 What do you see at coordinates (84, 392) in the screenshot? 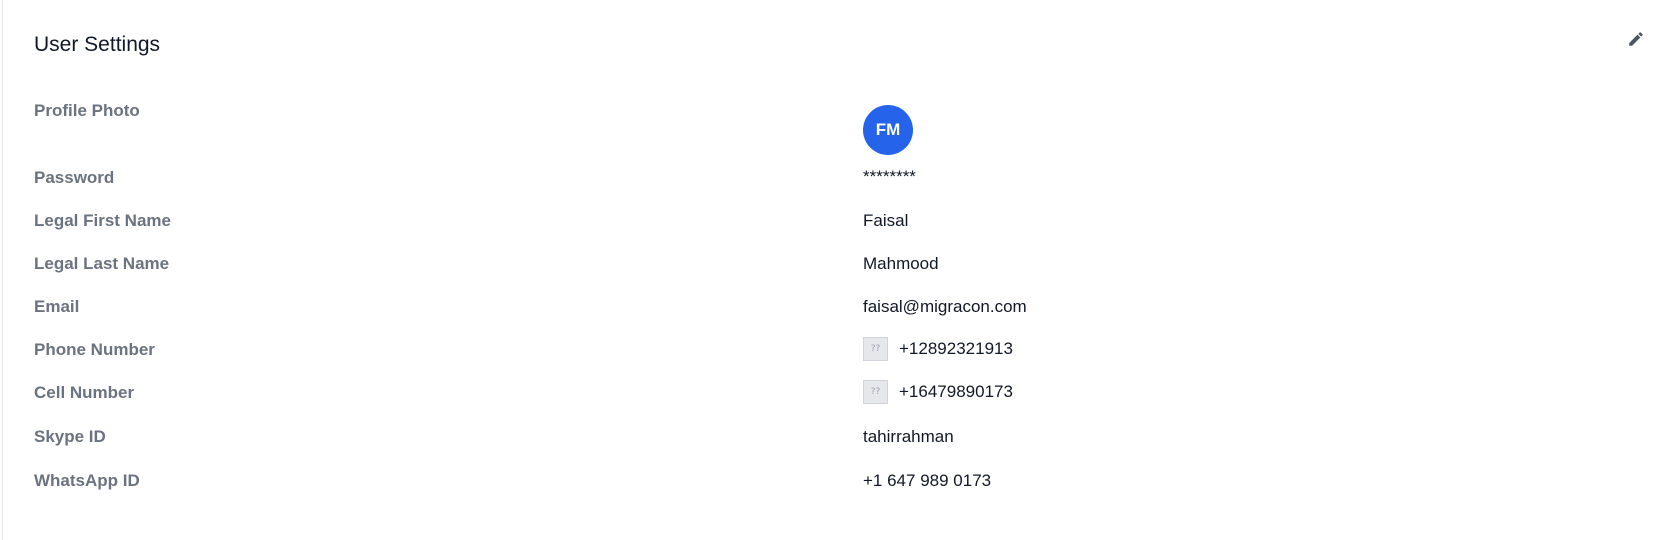
I see `cell-number-label: Cell Number` at bounding box center [84, 392].